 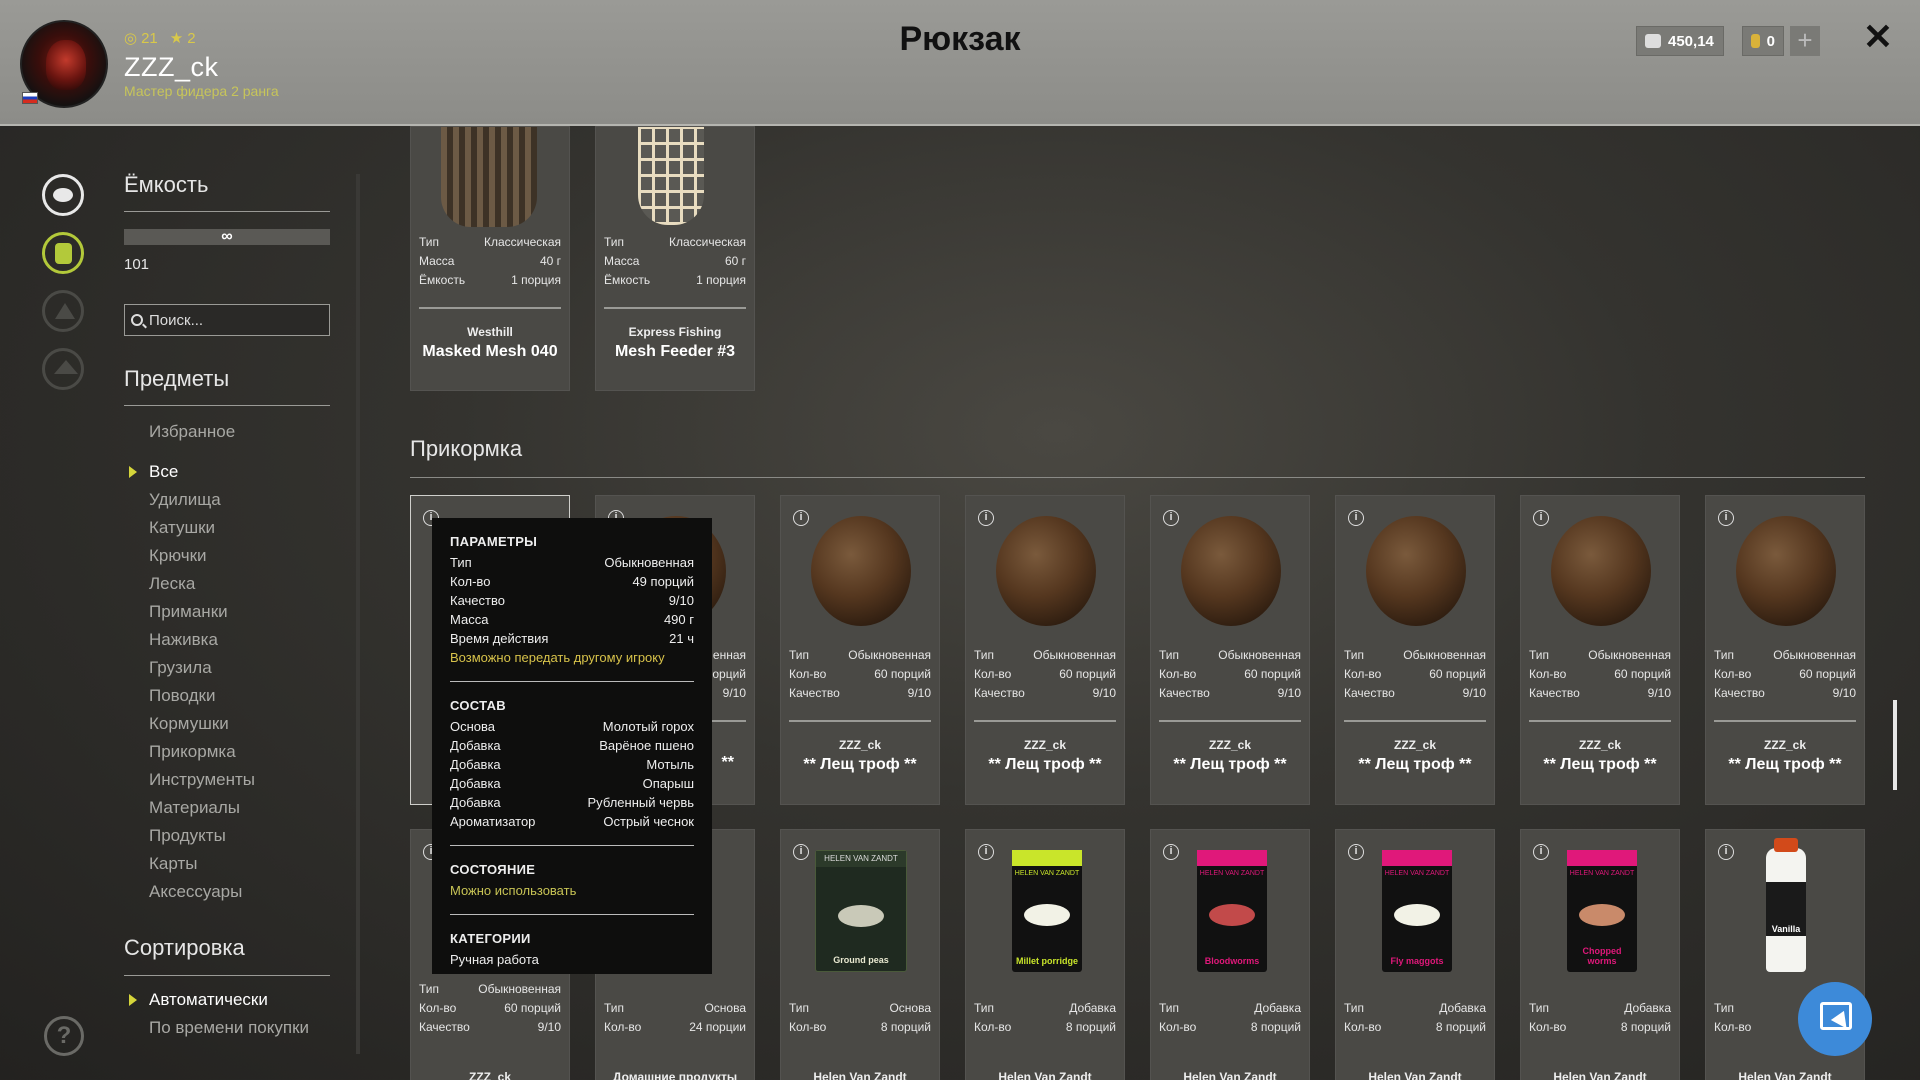 I want to click on chopped-worms-package-image: HELEN VAN ZANDT Chopped worms, so click(x=1602, y=911).